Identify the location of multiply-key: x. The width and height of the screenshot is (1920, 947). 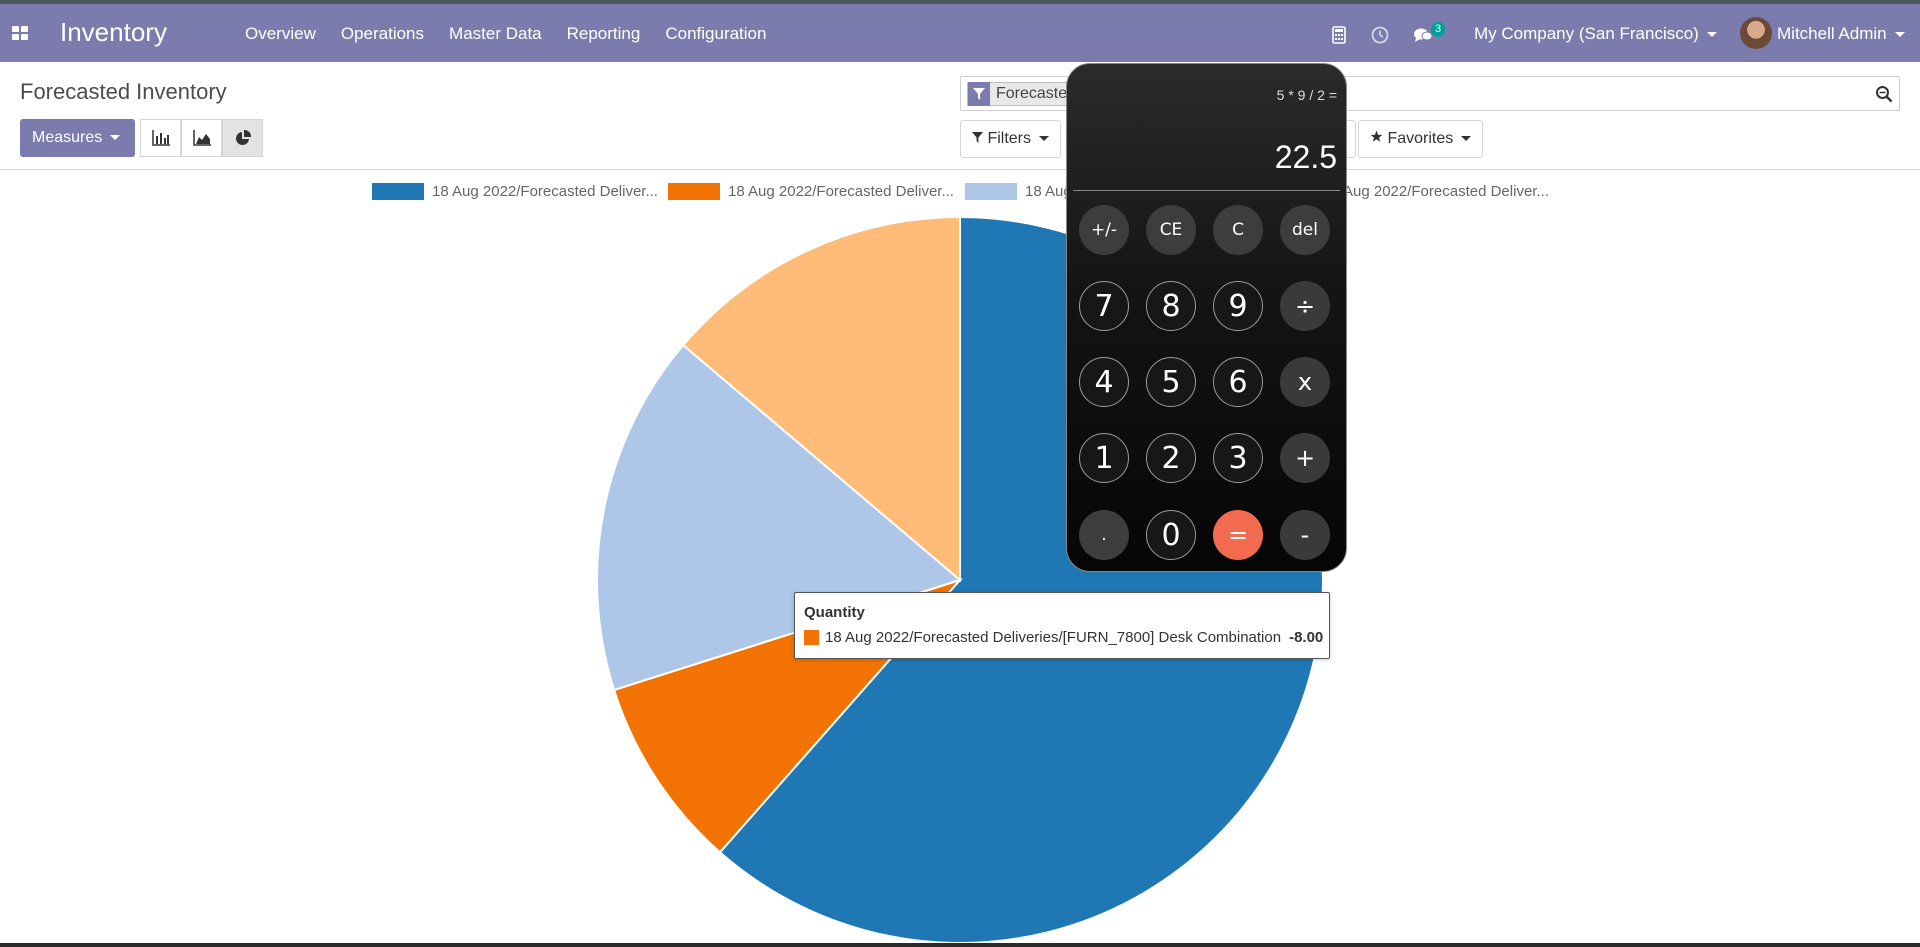
(1305, 382).